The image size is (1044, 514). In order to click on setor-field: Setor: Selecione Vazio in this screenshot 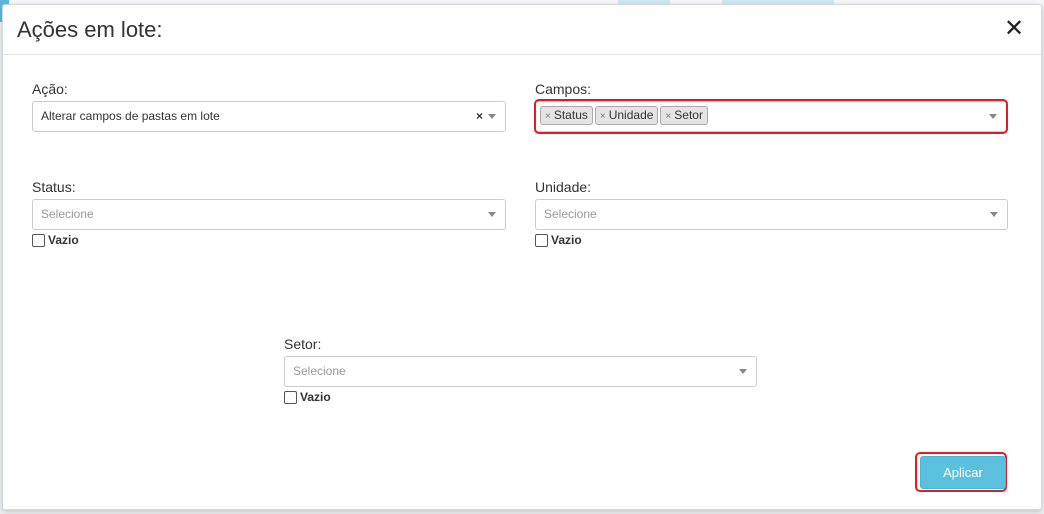, I will do `click(520, 370)`.